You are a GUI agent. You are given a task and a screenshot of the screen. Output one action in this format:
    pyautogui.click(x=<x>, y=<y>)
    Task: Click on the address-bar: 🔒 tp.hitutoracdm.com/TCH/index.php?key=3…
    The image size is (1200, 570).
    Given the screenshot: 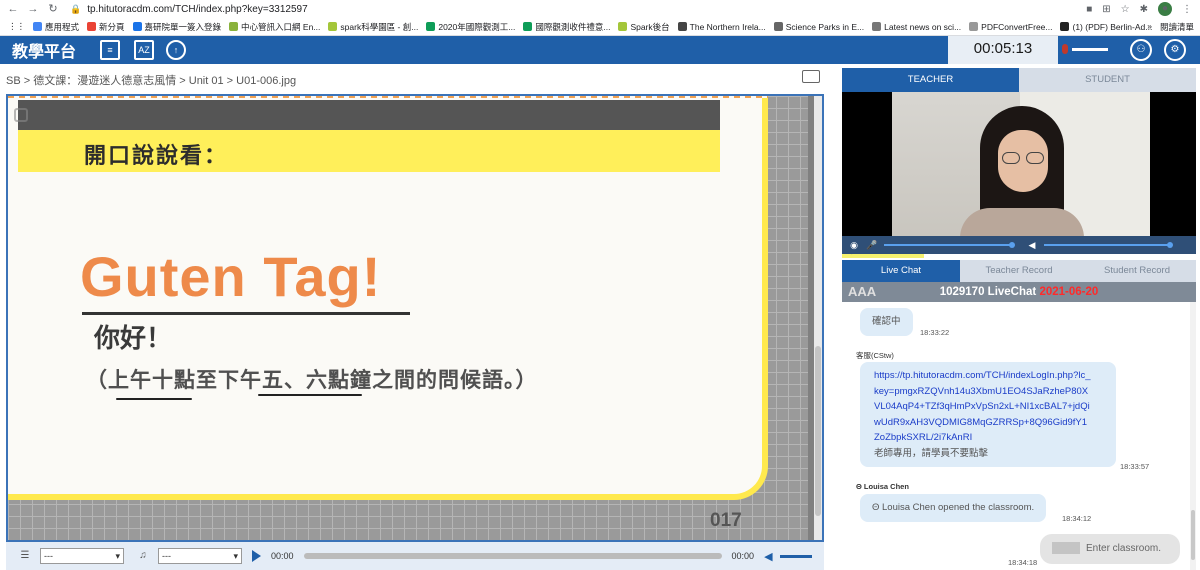 What is the action you would take?
    pyautogui.click(x=189, y=9)
    